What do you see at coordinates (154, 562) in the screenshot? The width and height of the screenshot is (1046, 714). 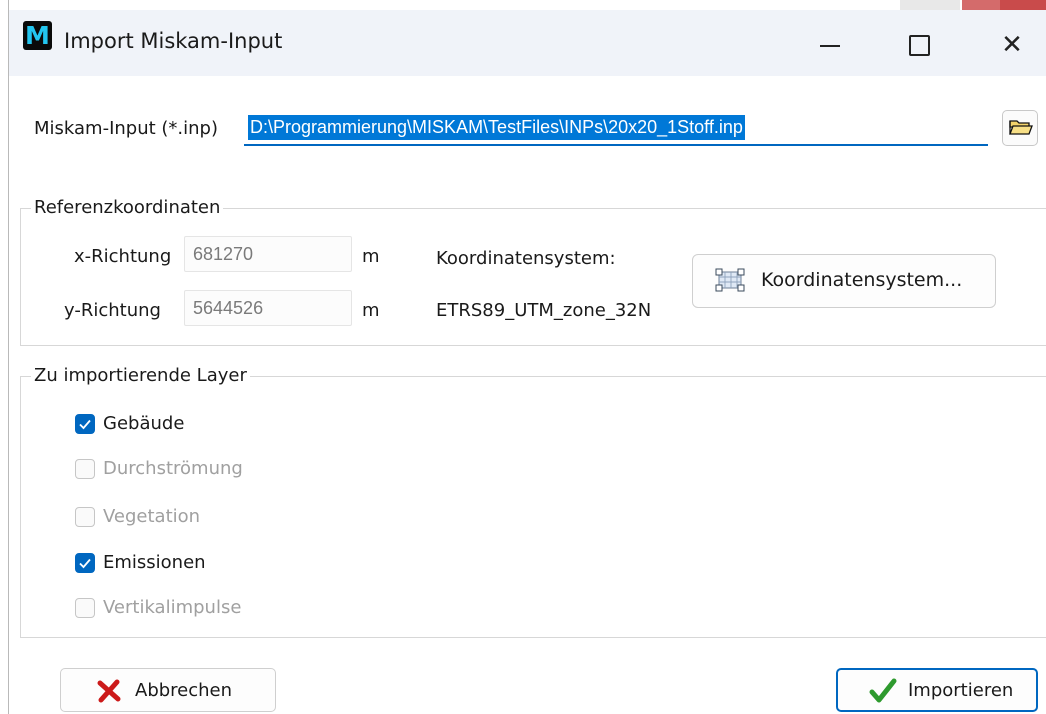 I see `layer-label-emissionen: Emissionen` at bounding box center [154, 562].